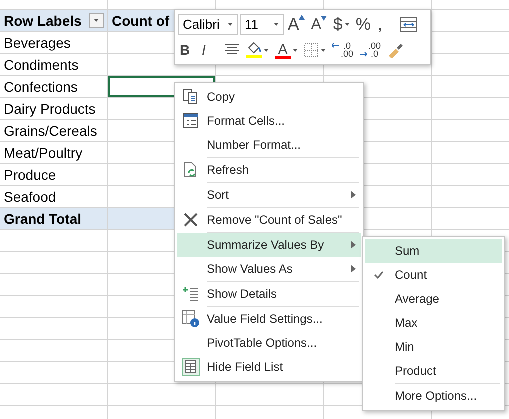 Image resolution: width=509 pixels, height=419 pixels. I want to click on menu-item: Sort, so click(269, 195).